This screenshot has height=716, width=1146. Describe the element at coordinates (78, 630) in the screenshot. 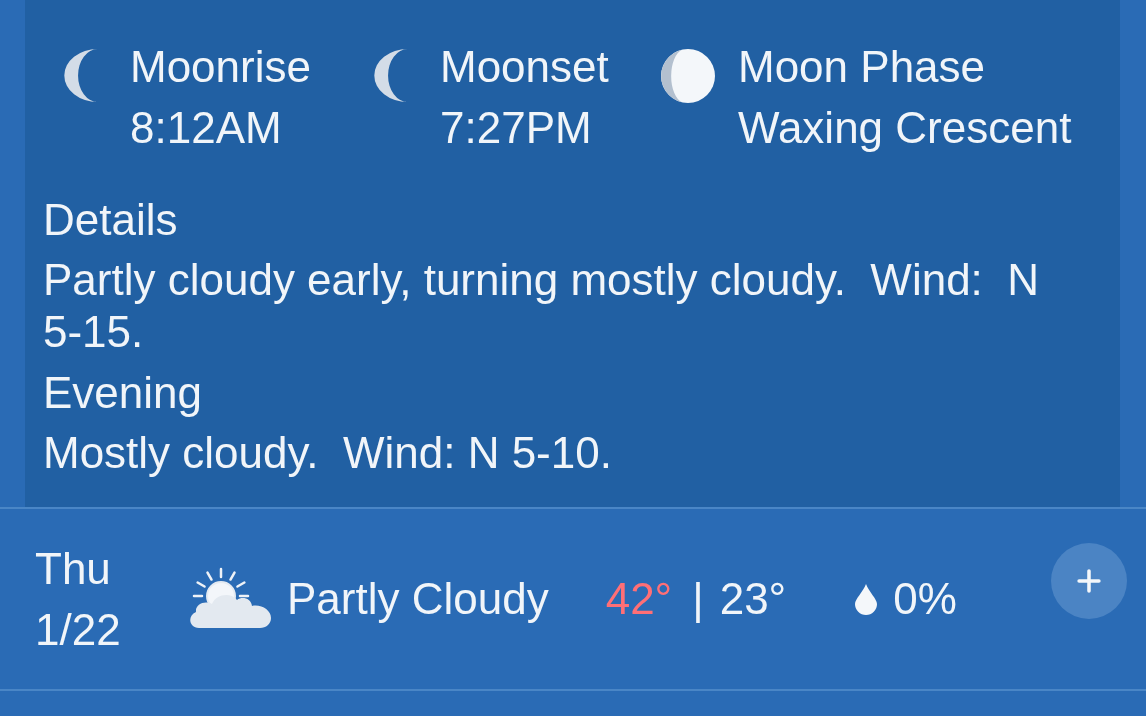

I see `date-label: 1/22` at that location.